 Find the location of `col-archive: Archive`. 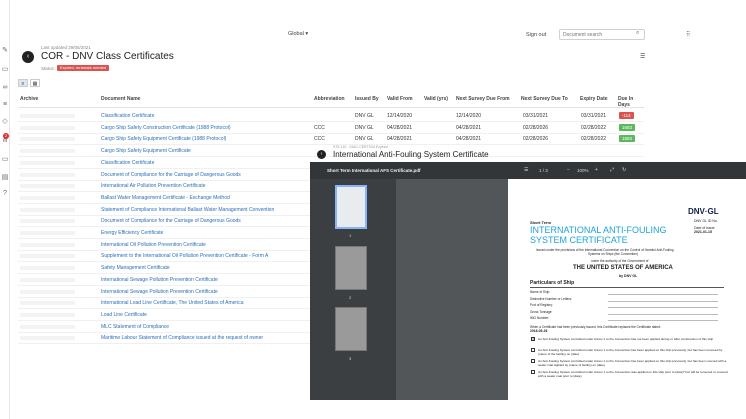

col-archive: Archive is located at coordinates (29, 99).